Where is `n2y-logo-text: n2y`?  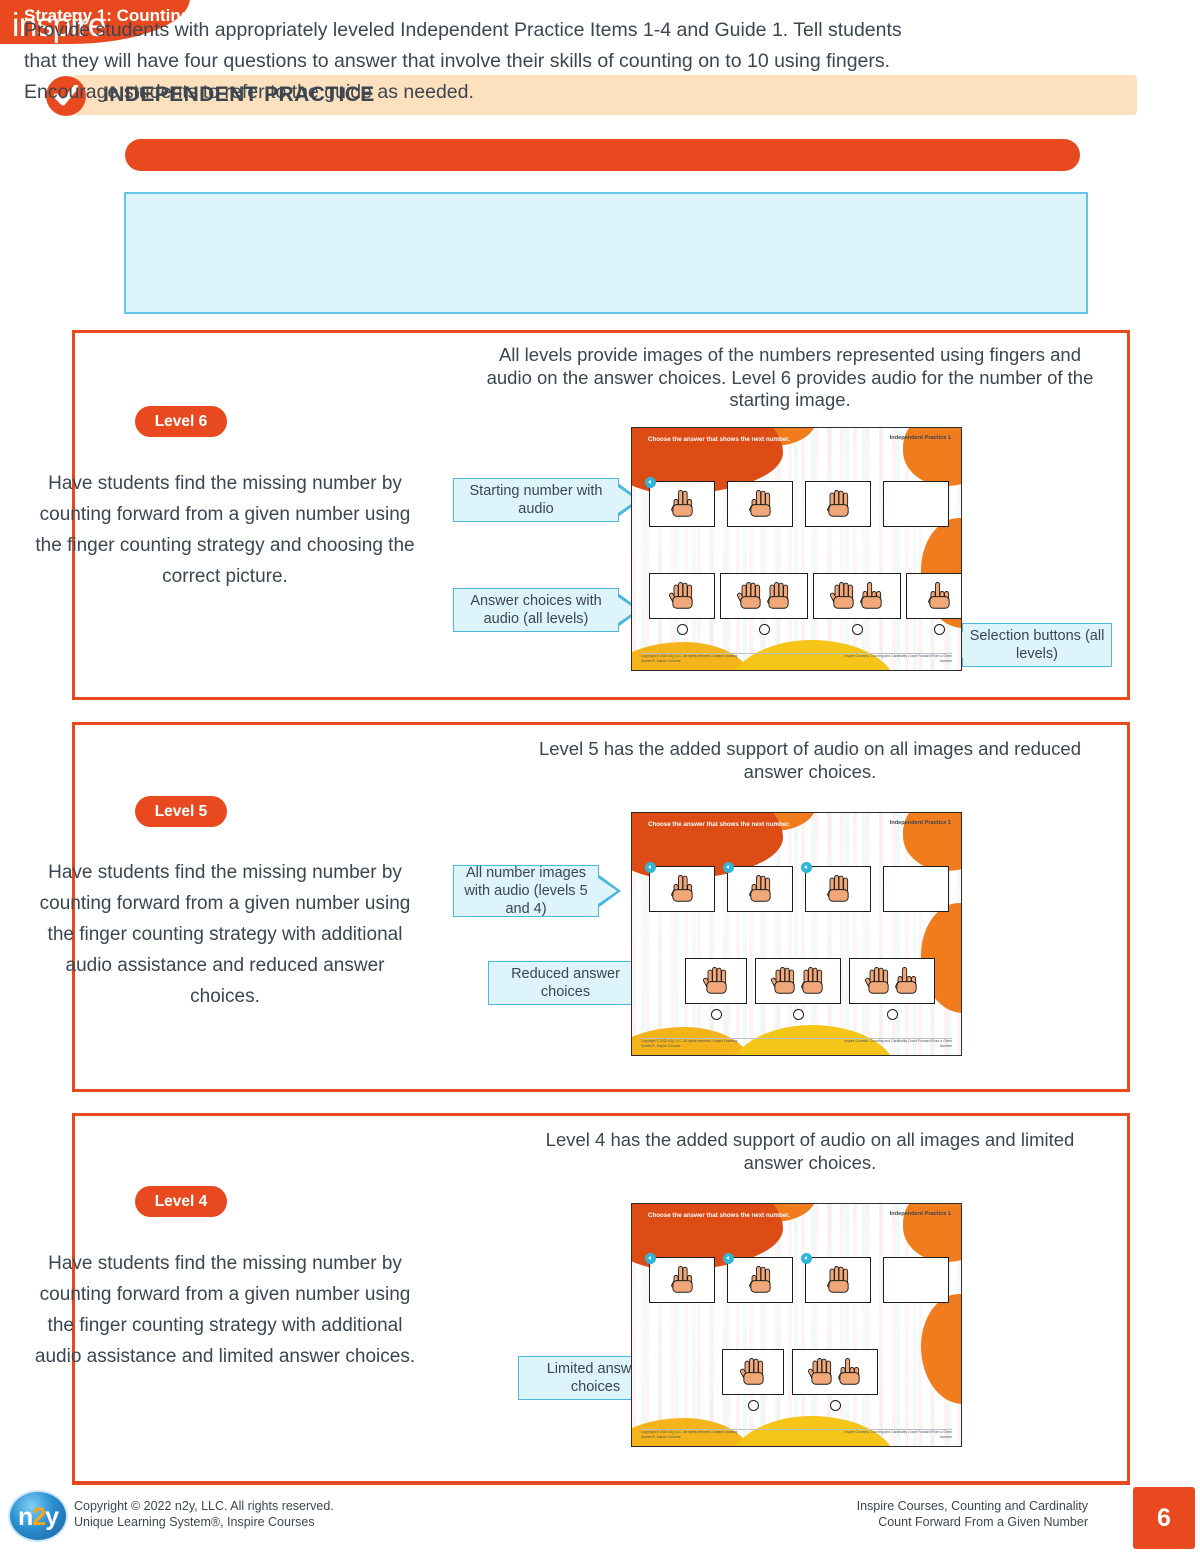 n2y-logo-text: n2y is located at coordinates (38, 1517).